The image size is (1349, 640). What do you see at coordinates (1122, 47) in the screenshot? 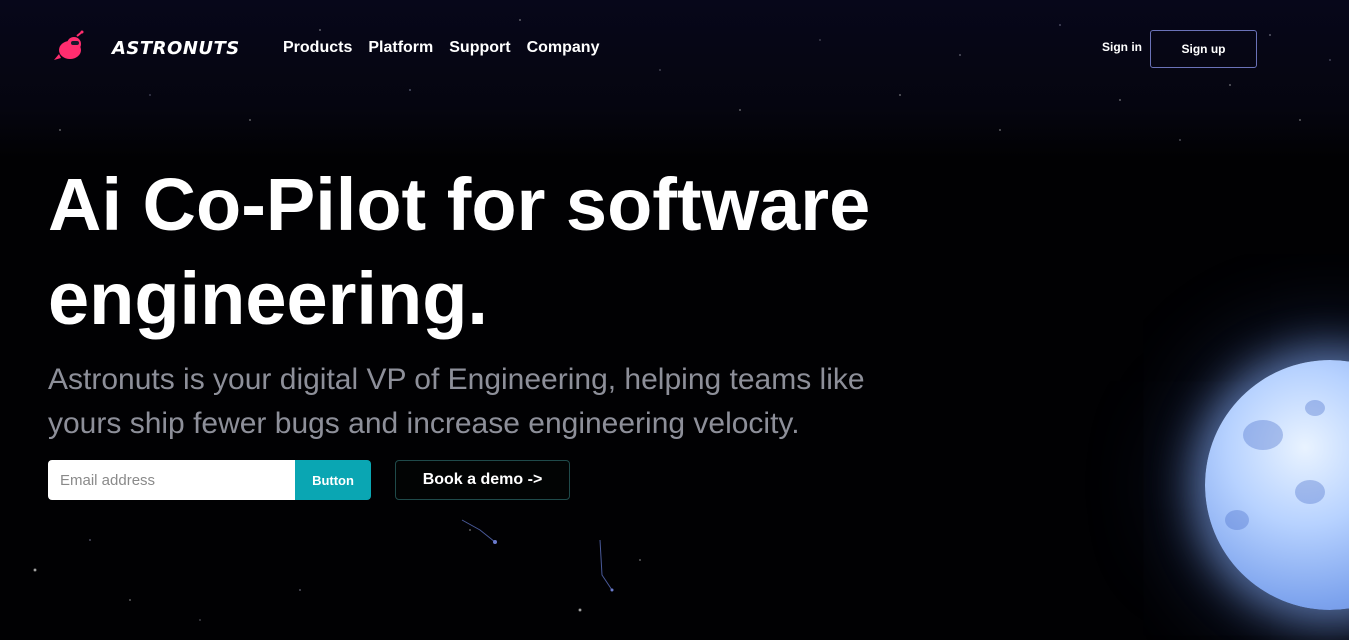
I see `sign-in-link: Sign in` at bounding box center [1122, 47].